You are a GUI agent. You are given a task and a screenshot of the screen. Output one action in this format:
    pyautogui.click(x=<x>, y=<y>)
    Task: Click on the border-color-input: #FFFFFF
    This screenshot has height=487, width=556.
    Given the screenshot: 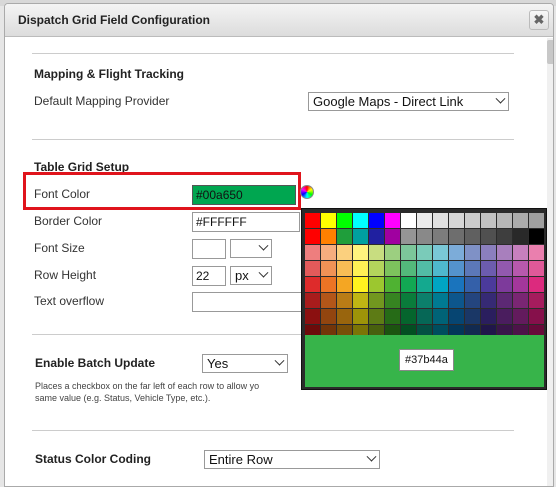 What is the action you would take?
    pyautogui.click(x=246, y=222)
    